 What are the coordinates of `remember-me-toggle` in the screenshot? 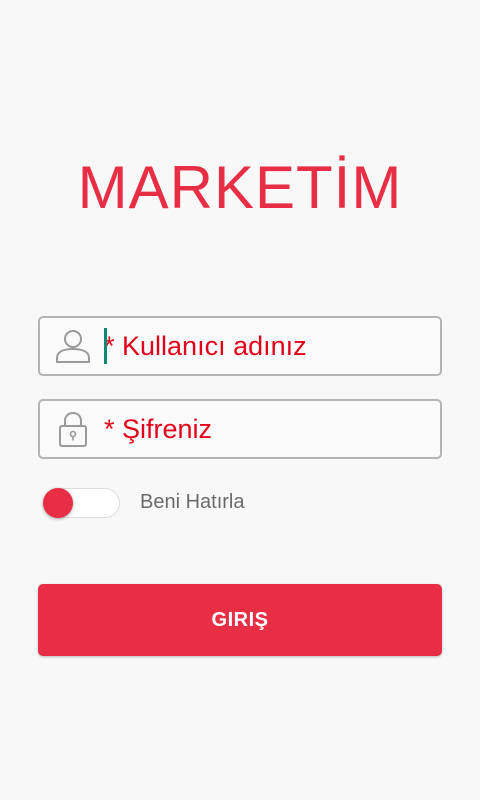 It's located at (80, 503).